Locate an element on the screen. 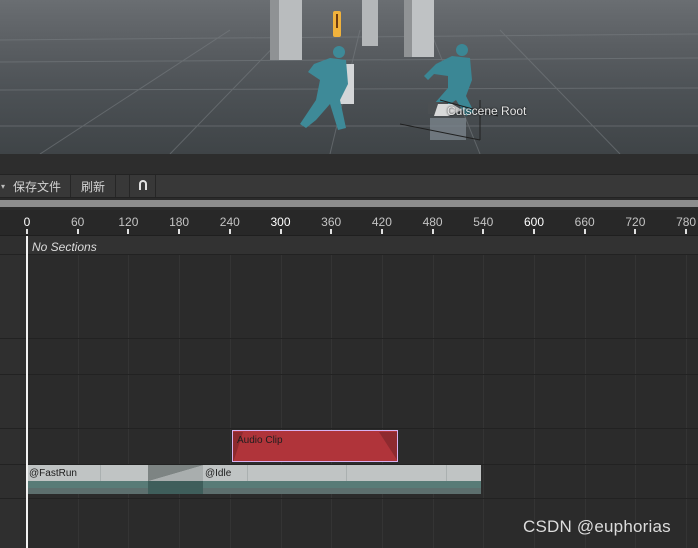 This screenshot has width=698, height=548. playhead is located at coordinates (27, 392).